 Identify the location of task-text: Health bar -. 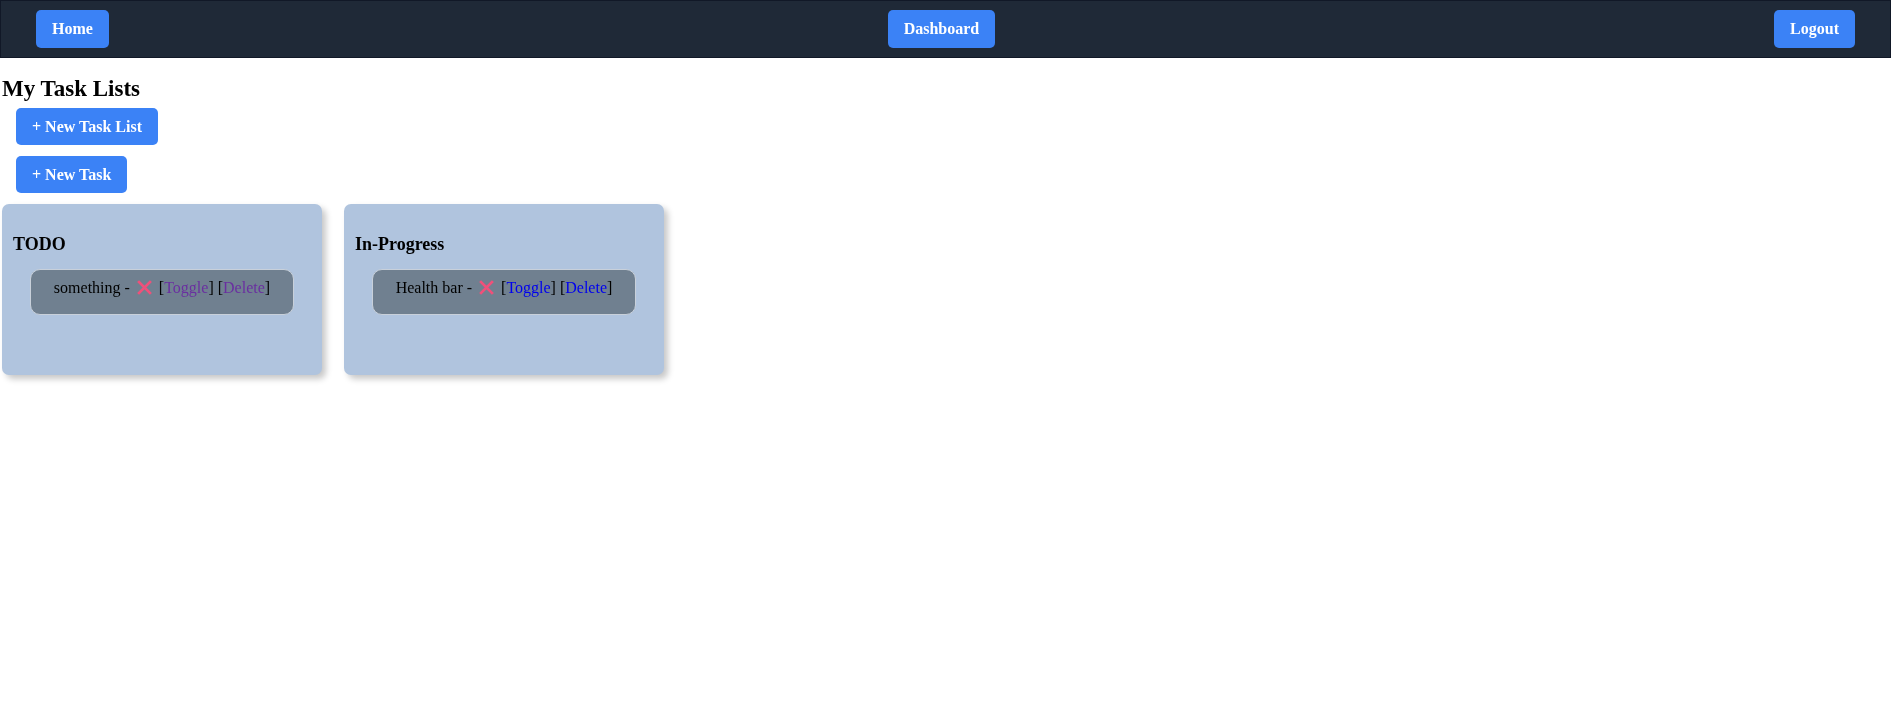
(434, 288).